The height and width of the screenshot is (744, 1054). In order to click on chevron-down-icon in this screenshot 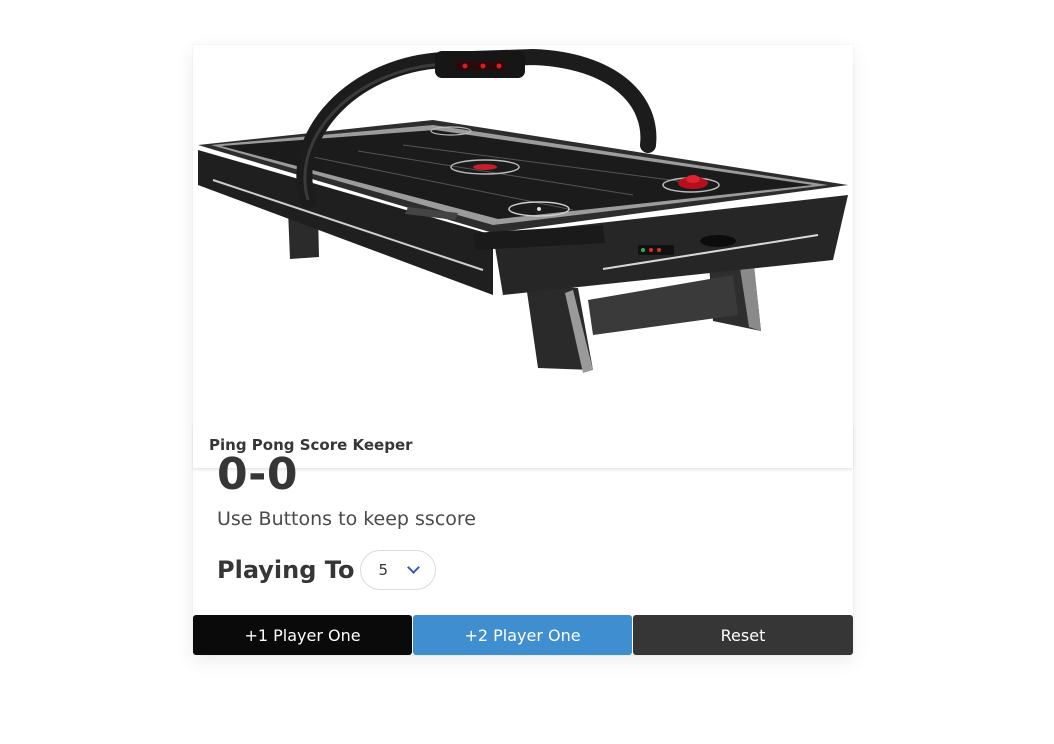, I will do `click(414, 567)`.